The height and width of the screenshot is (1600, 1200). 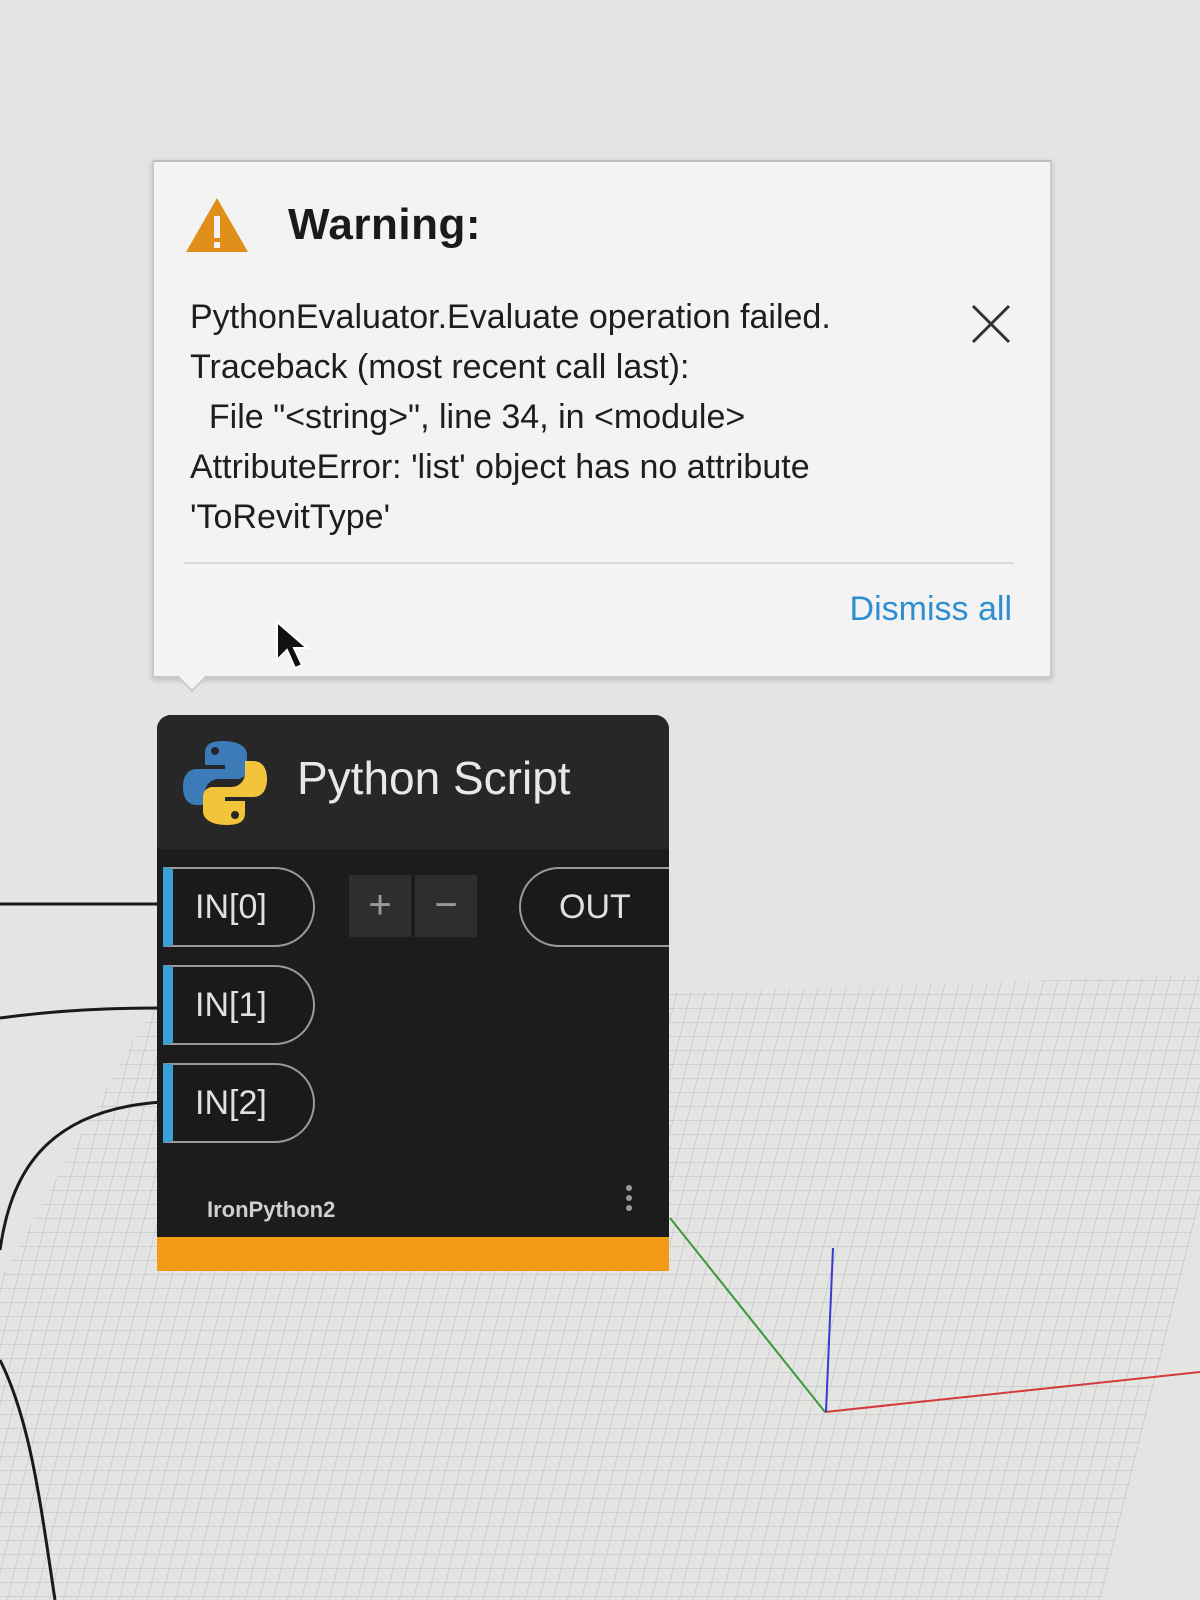 What do you see at coordinates (239, 1005) in the screenshot?
I see `input-port-in1: IN[1]` at bounding box center [239, 1005].